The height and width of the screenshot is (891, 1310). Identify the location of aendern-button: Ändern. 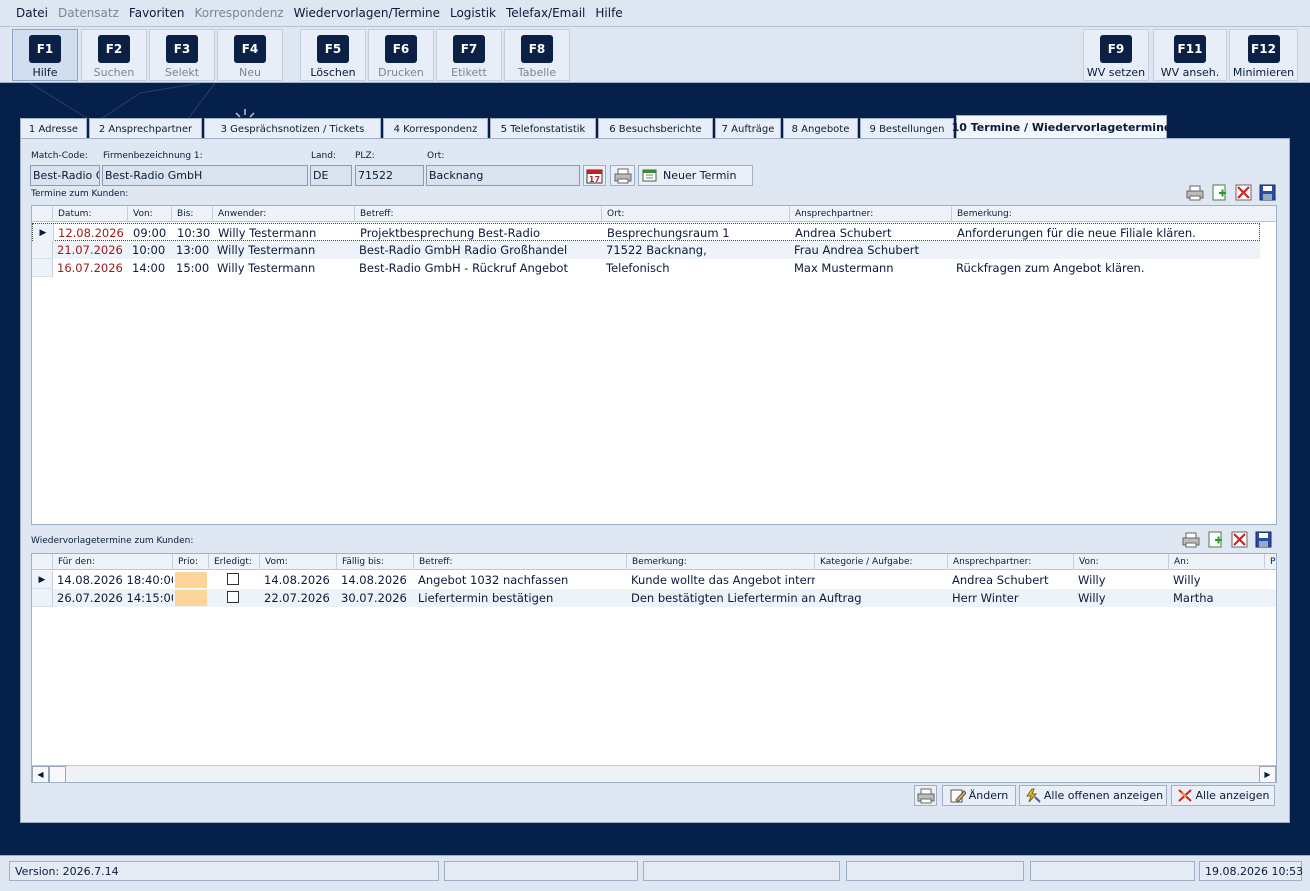
(979, 795).